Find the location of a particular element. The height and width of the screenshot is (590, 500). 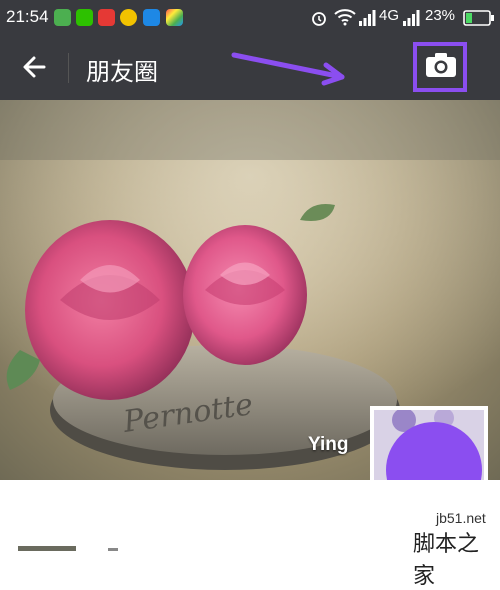

avatar is located at coordinates (429, 445).